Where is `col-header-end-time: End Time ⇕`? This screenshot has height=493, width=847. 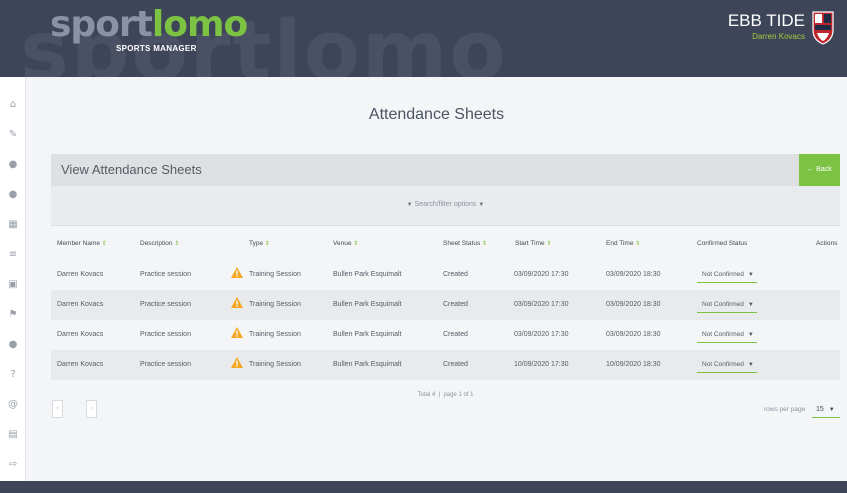
col-header-end-time: End Time ⇕ is located at coordinates (623, 243).